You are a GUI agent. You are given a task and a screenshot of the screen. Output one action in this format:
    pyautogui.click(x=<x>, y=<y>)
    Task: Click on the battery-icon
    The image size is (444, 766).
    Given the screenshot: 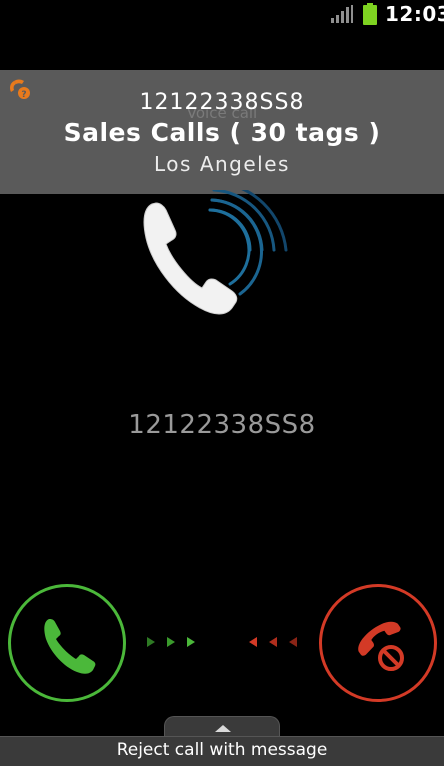 What is the action you would take?
    pyautogui.click(x=370, y=14)
    